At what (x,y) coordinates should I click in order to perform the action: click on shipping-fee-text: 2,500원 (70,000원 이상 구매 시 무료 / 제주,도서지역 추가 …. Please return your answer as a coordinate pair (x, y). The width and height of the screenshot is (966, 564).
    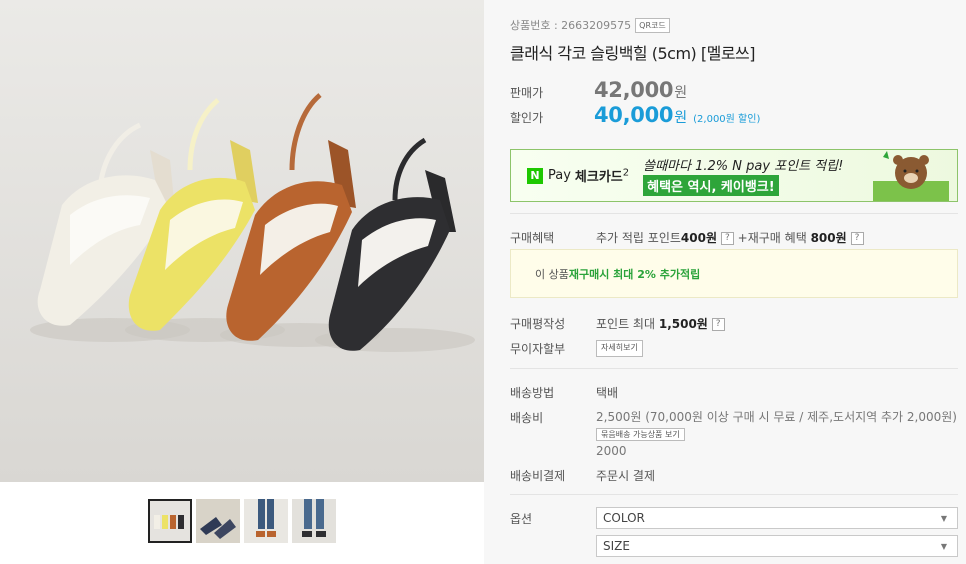
    Looking at the image, I should click on (776, 417).